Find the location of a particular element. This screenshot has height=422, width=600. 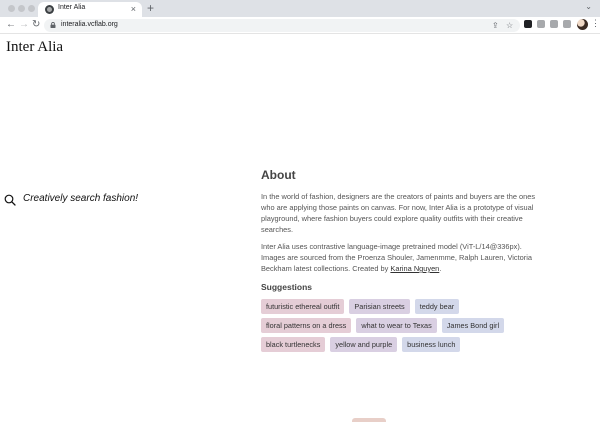

window-minimize-control is located at coordinates (21, 8).